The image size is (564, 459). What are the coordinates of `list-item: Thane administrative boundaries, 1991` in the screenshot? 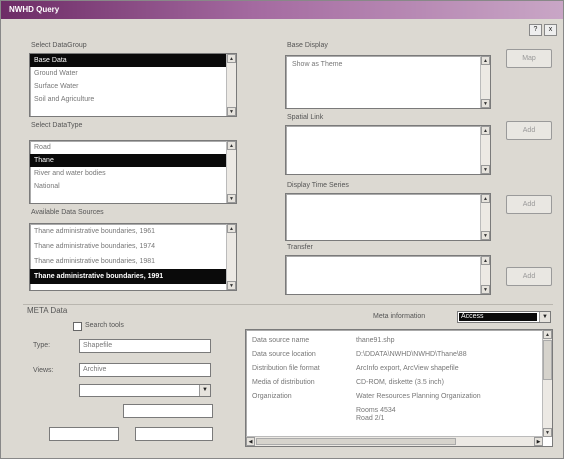 It's located at (133, 276).